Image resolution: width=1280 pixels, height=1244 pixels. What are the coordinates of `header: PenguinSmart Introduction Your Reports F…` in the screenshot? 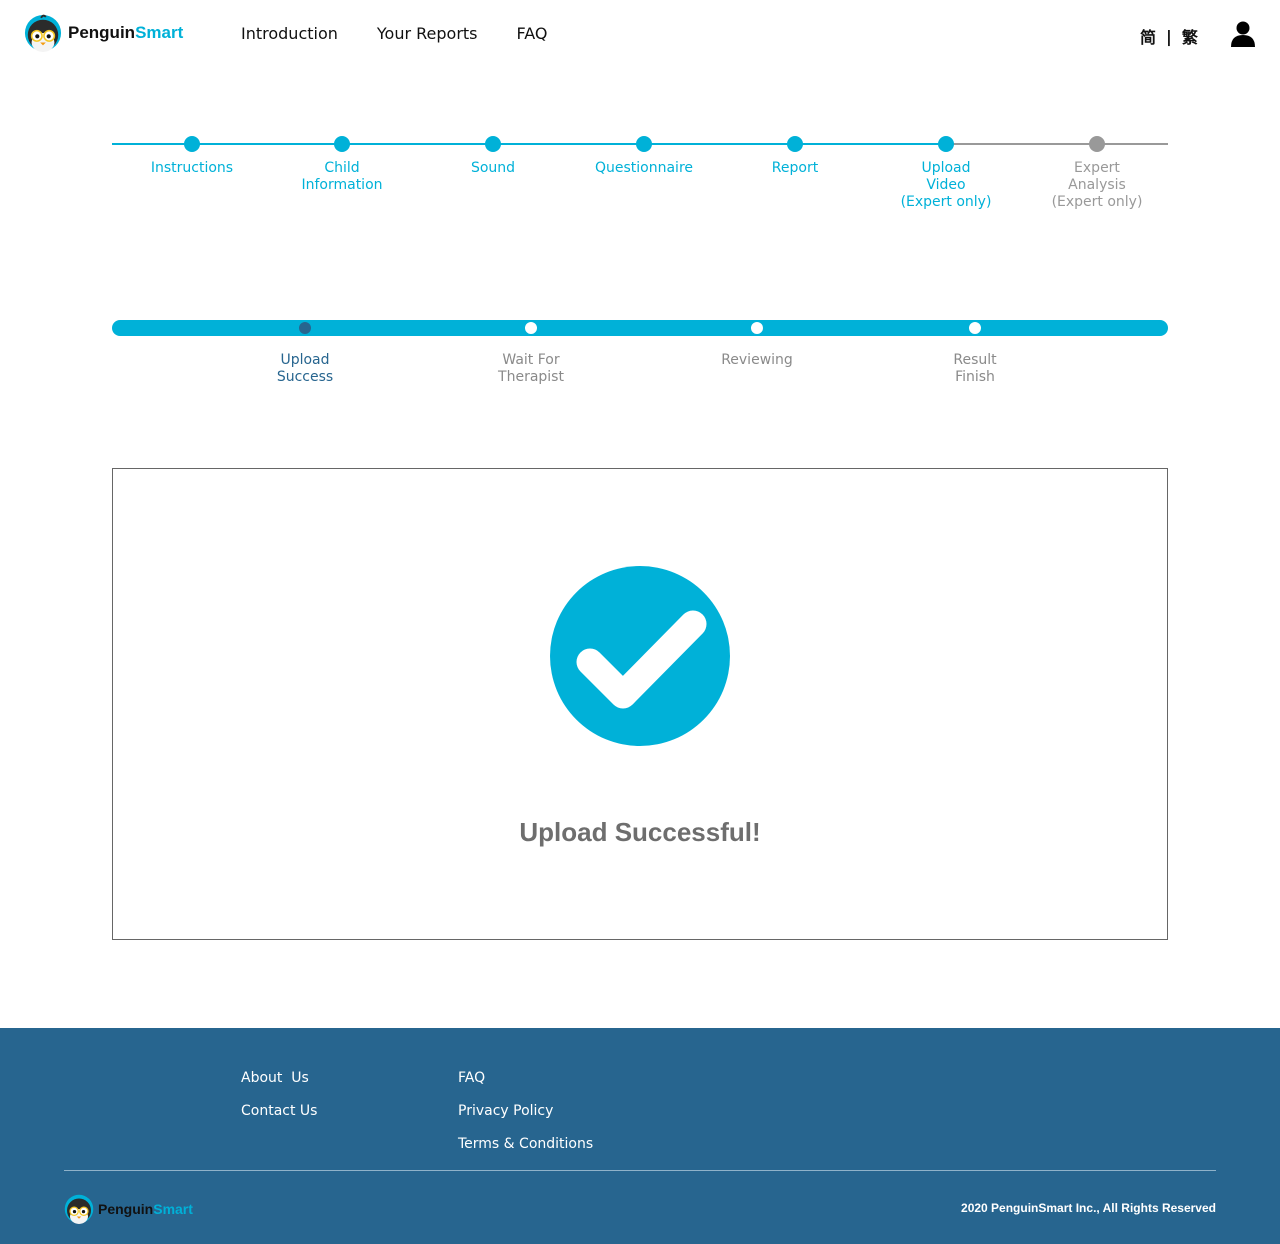 It's located at (640, 35).